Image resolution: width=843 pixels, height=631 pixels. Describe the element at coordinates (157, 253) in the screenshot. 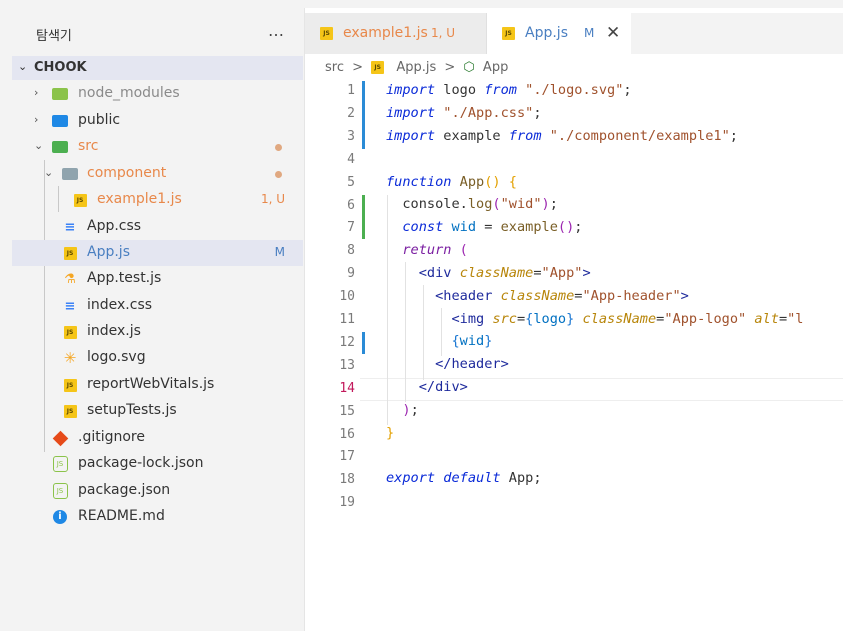

I see `tree-item-app-js: JS App.js M` at that location.